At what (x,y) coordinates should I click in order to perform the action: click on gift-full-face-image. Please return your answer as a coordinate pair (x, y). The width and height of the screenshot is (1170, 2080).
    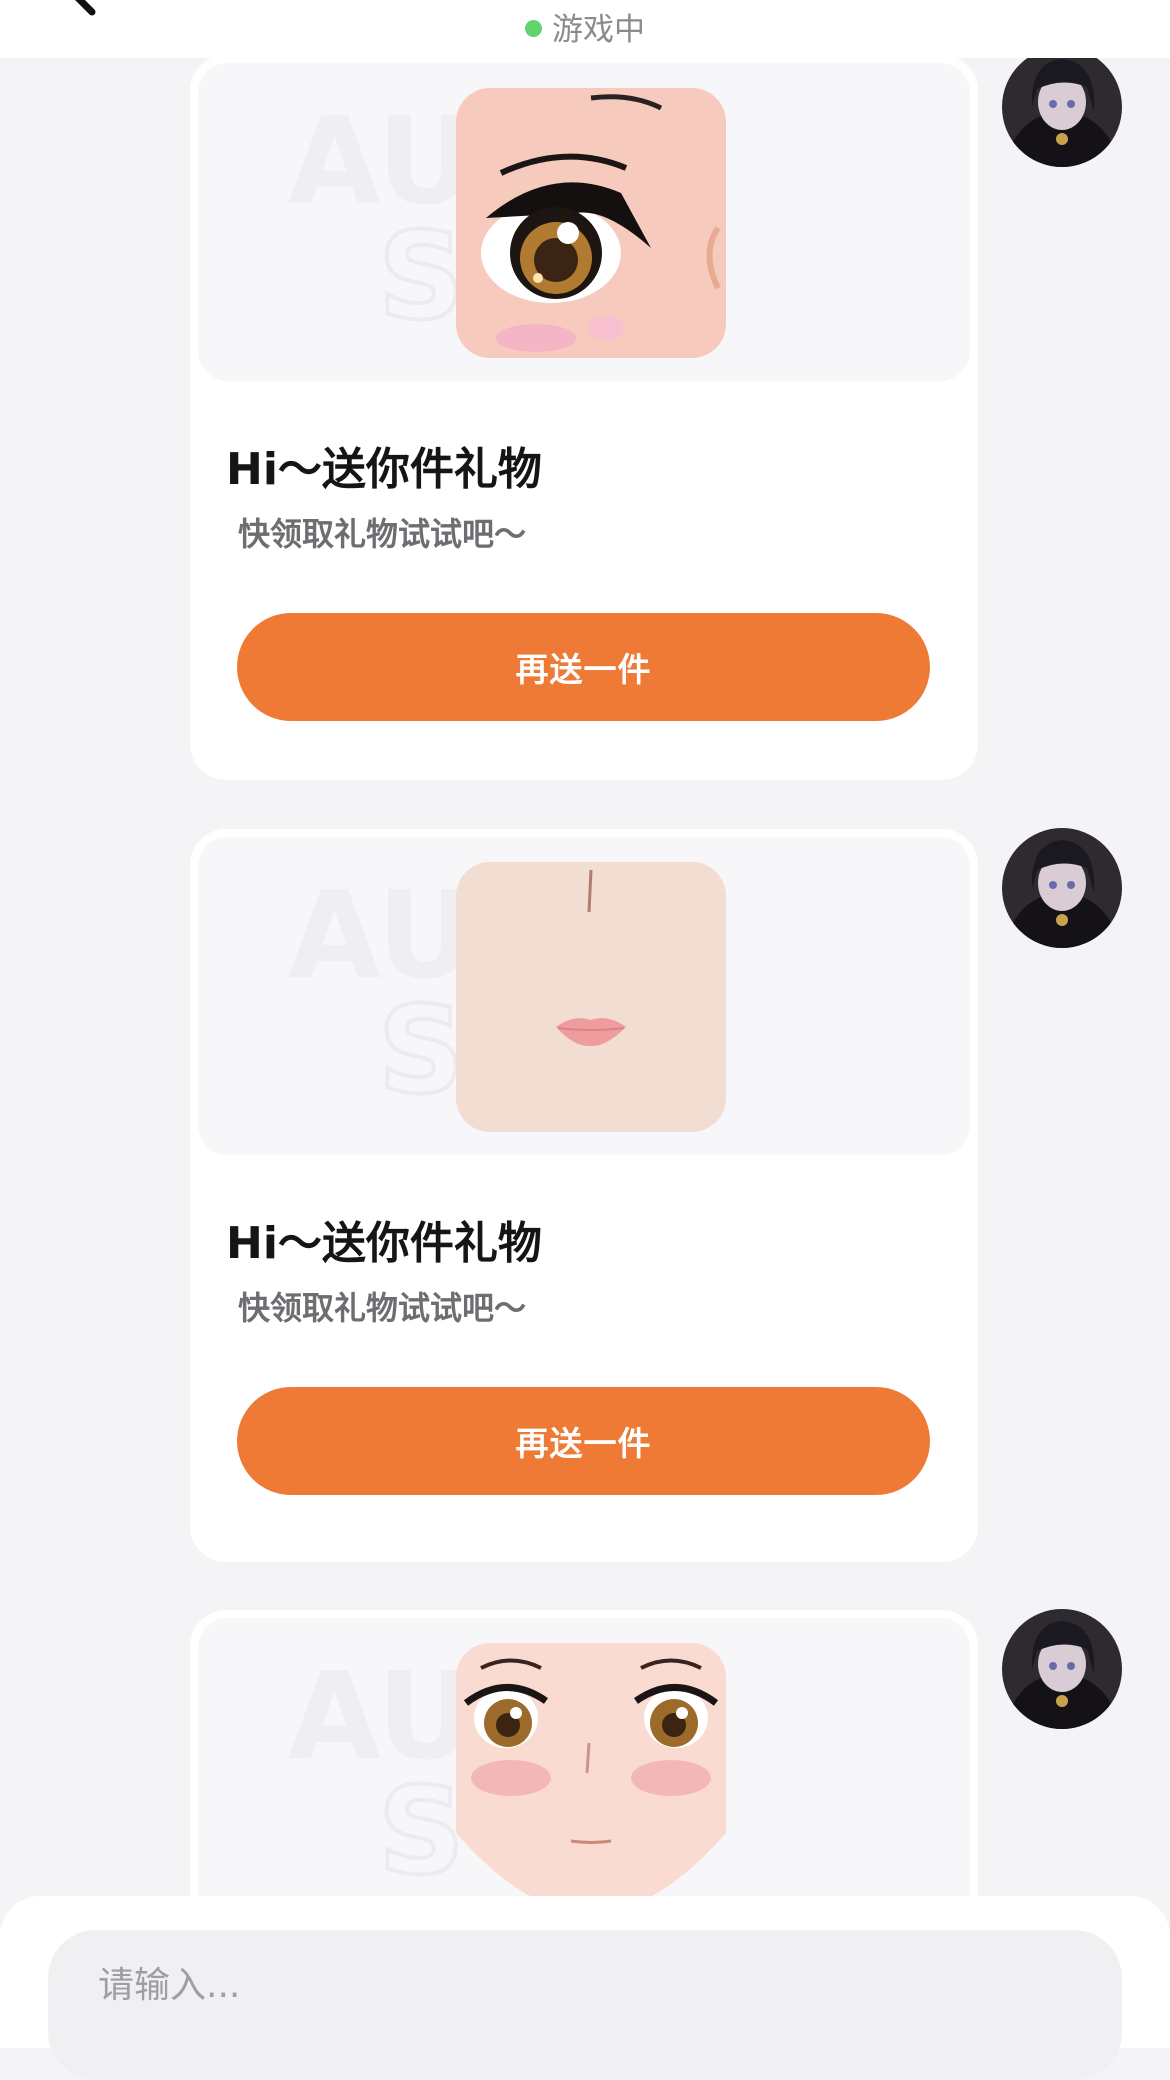
    Looking at the image, I should click on (591, 1778).